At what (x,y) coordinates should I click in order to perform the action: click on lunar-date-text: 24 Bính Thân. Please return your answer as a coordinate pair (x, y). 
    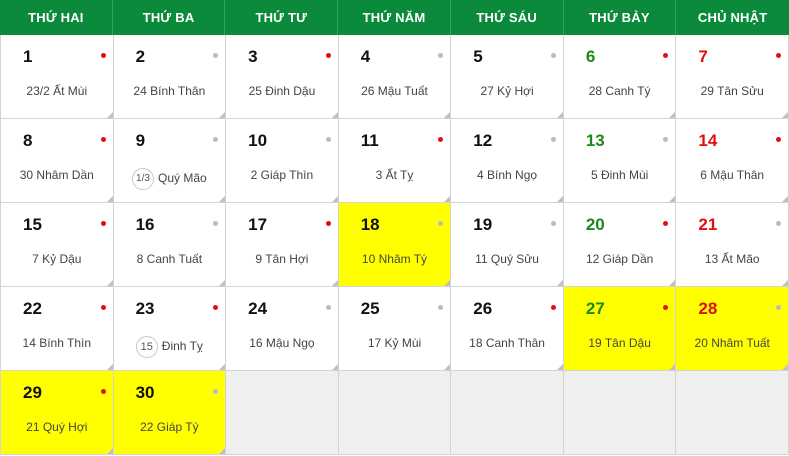
    Looking at the image, I should click on (169, 91).